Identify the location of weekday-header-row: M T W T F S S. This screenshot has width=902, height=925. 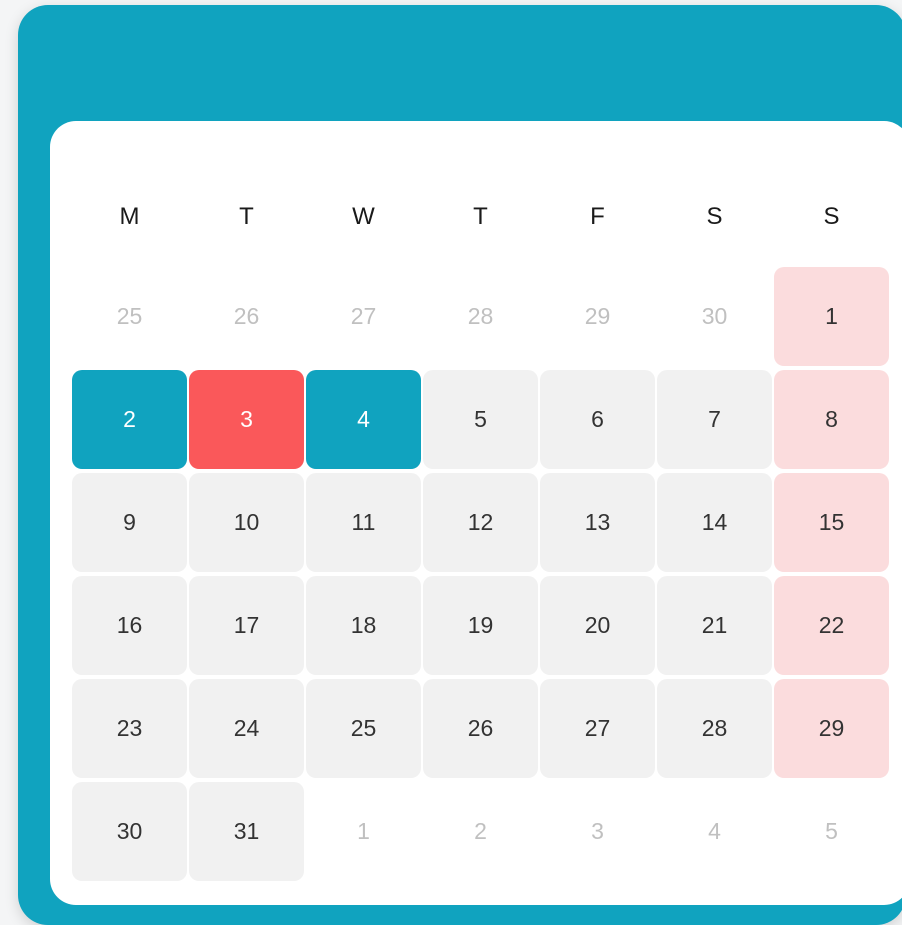
(481, 217).